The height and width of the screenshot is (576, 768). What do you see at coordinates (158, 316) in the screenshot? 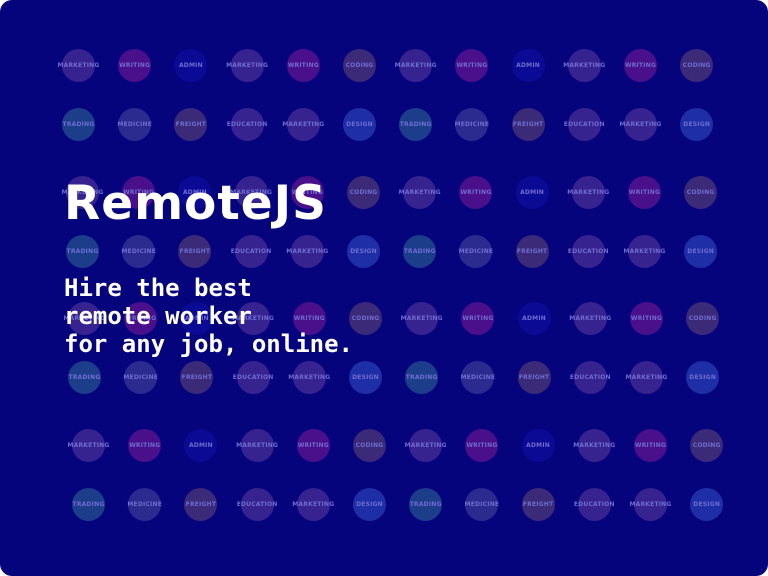
I see `tagline-line: remote worker` at bounding box center [158, 316].